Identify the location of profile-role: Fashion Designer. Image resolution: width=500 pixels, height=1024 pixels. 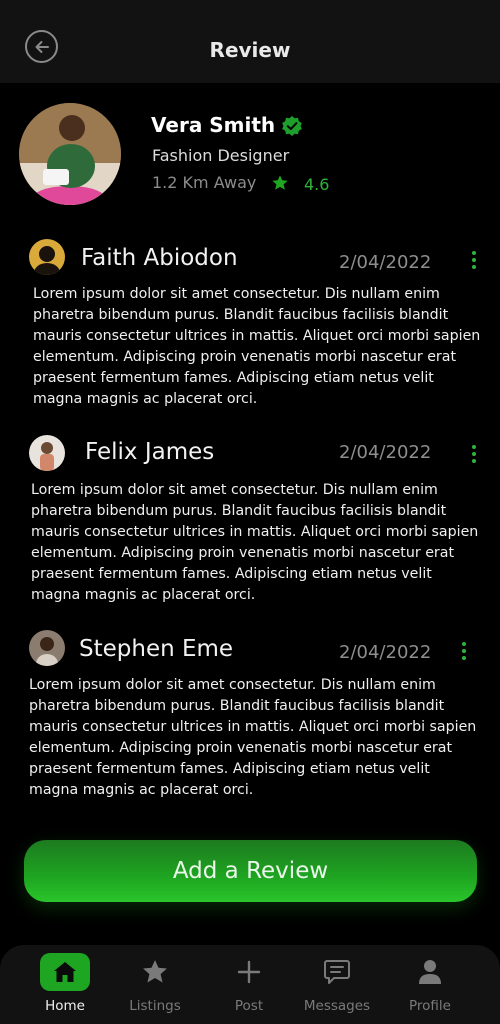
(221, 155).